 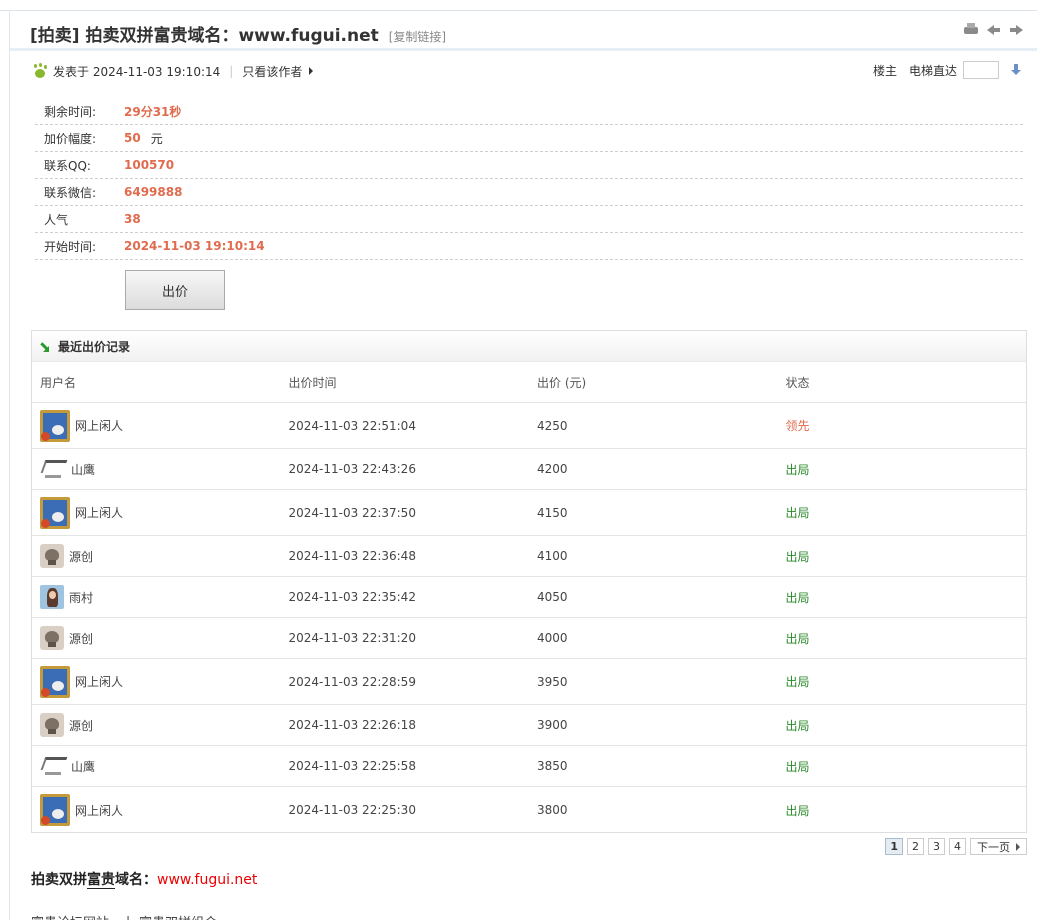 I want to click on arrow-down-right-icon, so click(x=44, y=346).